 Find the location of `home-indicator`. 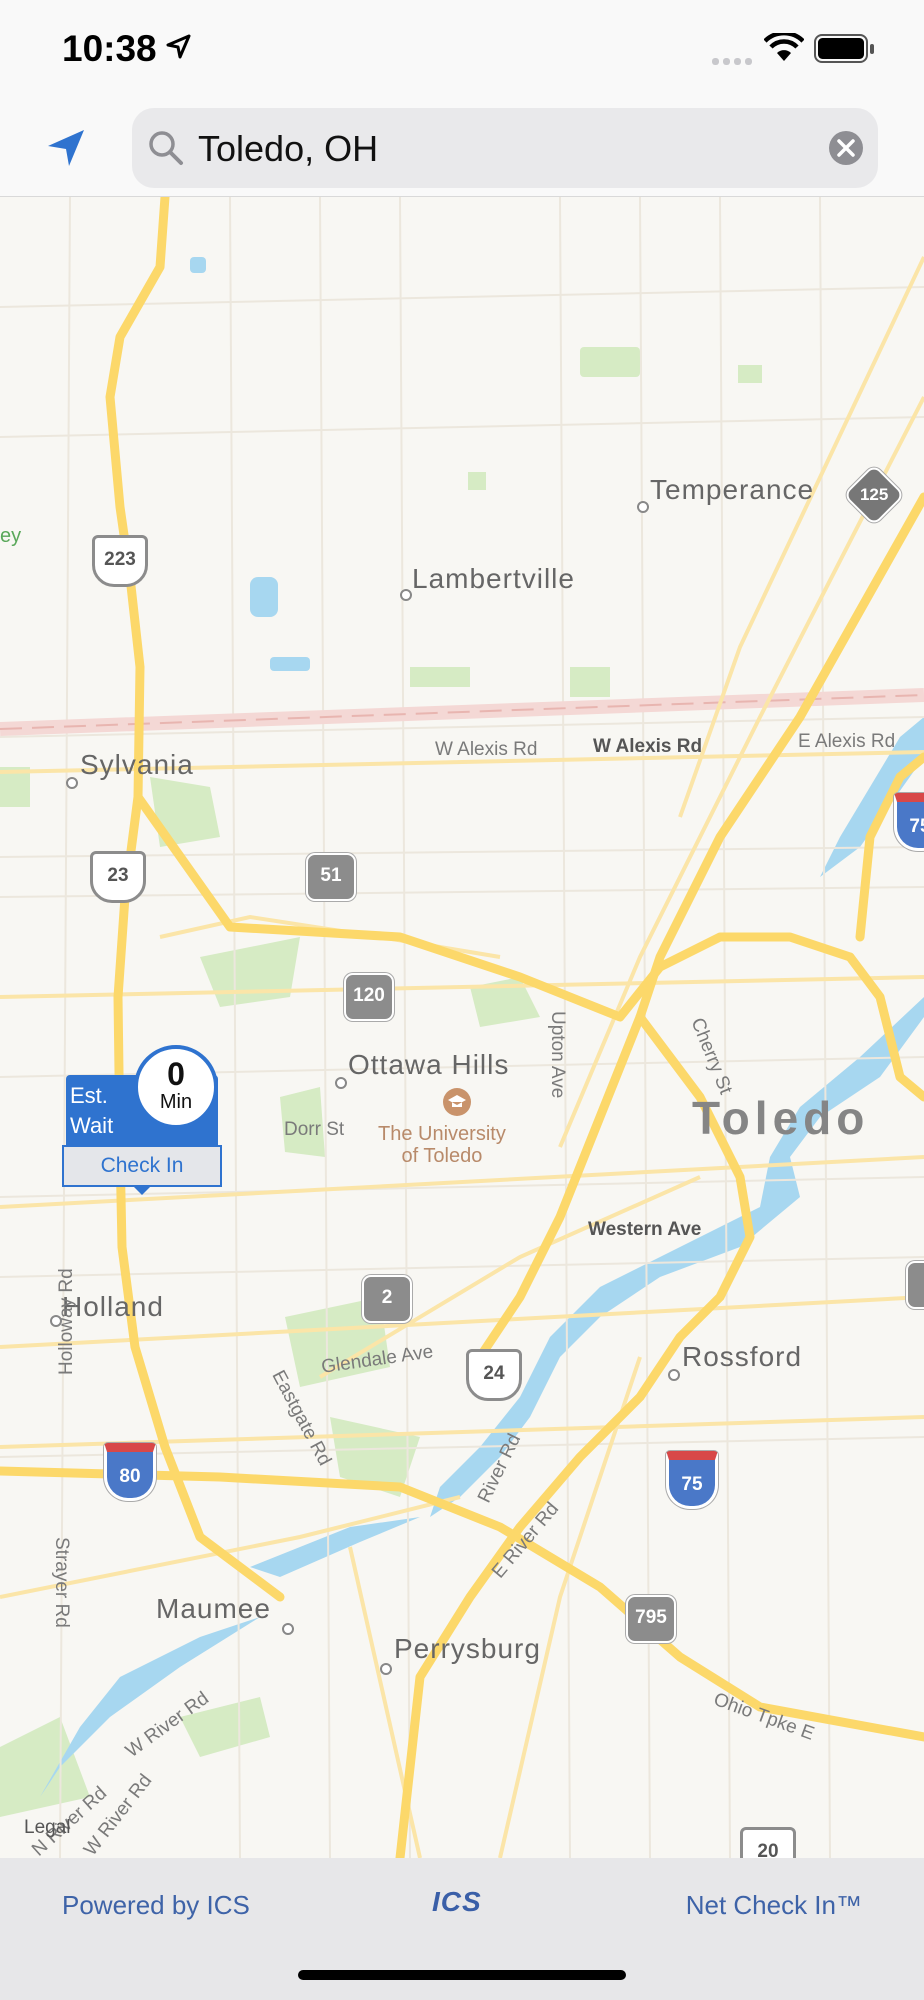

home-indicator is located at coordinates (462, 1975).